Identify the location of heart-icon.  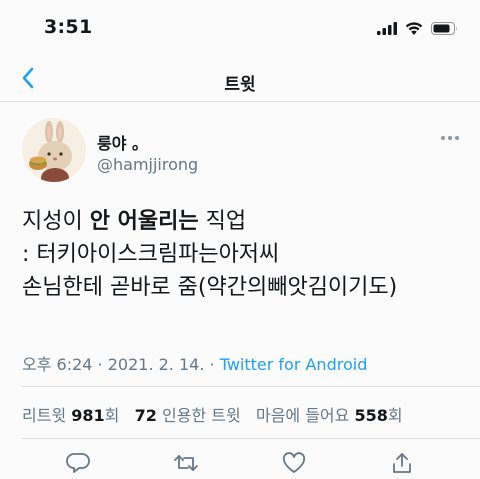
(294, 465).